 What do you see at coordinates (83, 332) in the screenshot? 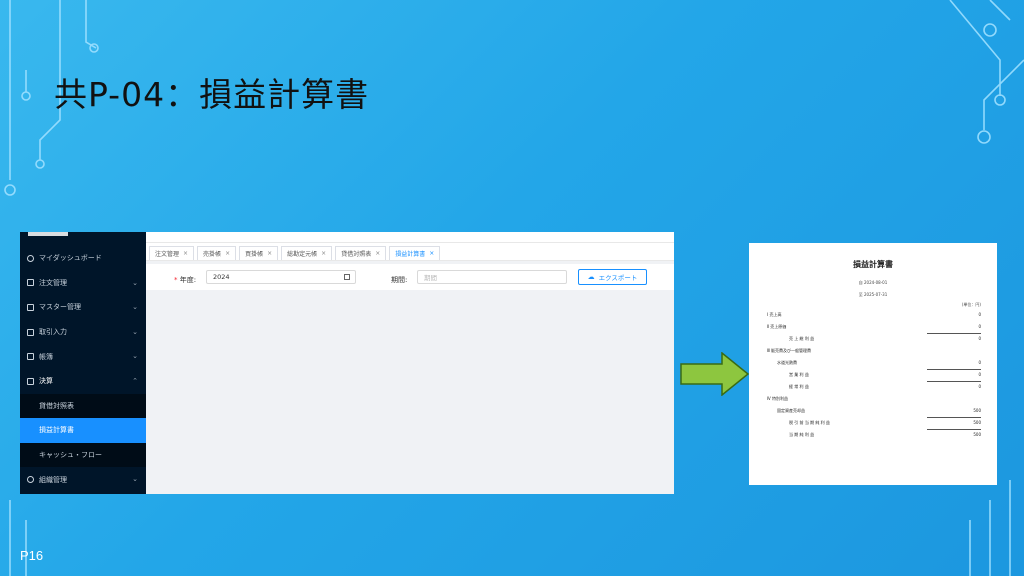
I see `sidebar-item-transactions: 取引入力 ⌄` at bounding box center [83, 332].